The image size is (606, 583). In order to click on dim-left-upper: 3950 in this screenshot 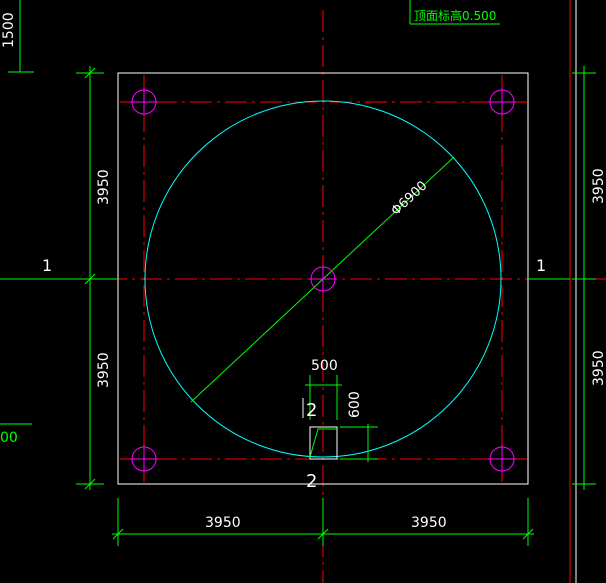, I will do `click(104, 187)`.